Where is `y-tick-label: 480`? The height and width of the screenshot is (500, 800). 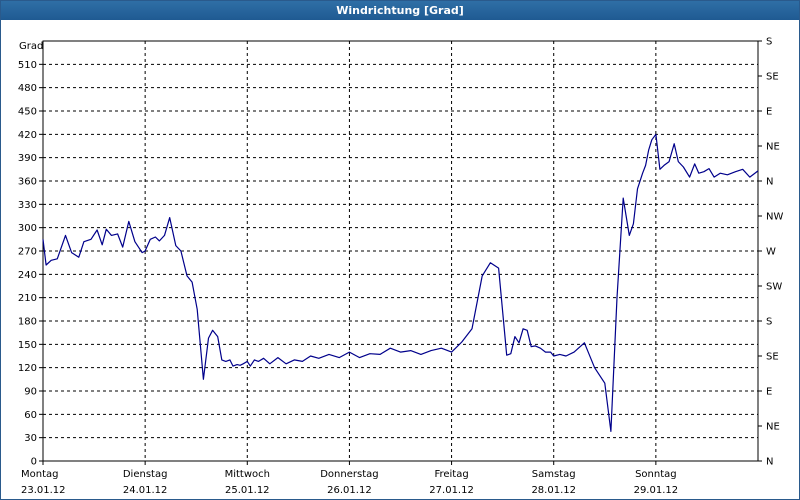 y-tick-label: 480 is located at coordinates (27, 88).